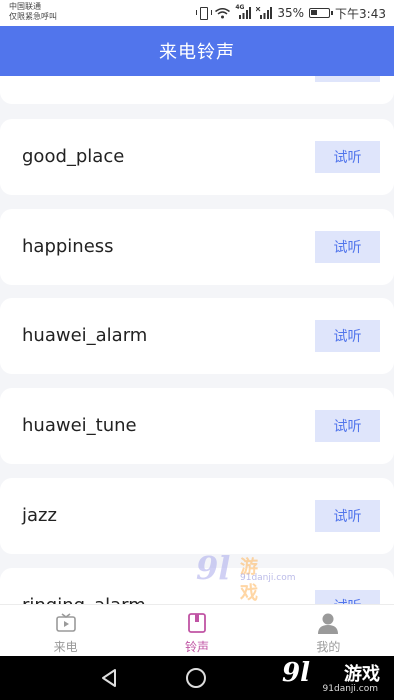 The width and height of the screenshot is (394, 700). What do you see at coordinates (109, 680) in the screenshot?
I see `back-icon` at bounding box center [109, 680].